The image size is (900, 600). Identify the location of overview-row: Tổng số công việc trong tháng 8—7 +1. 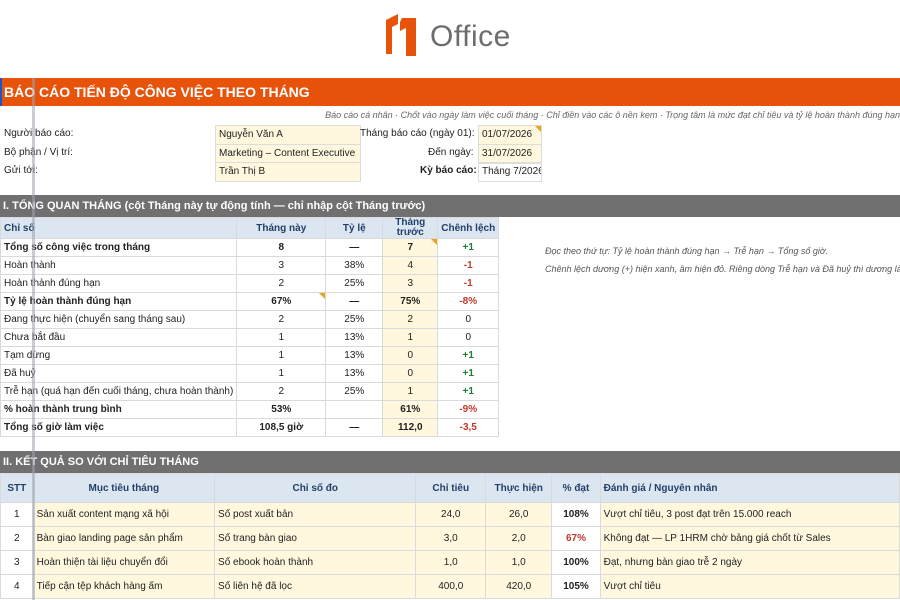
(250, 247).